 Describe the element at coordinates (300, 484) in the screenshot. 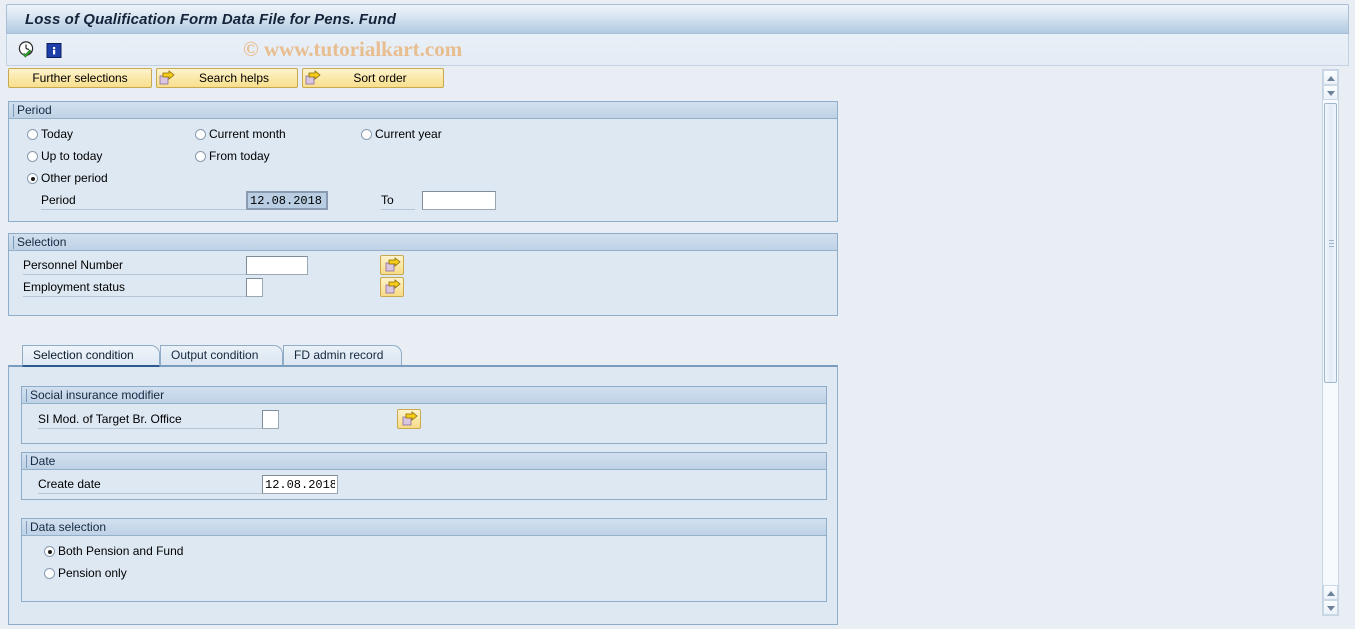

I see `create-date-input` at that location.